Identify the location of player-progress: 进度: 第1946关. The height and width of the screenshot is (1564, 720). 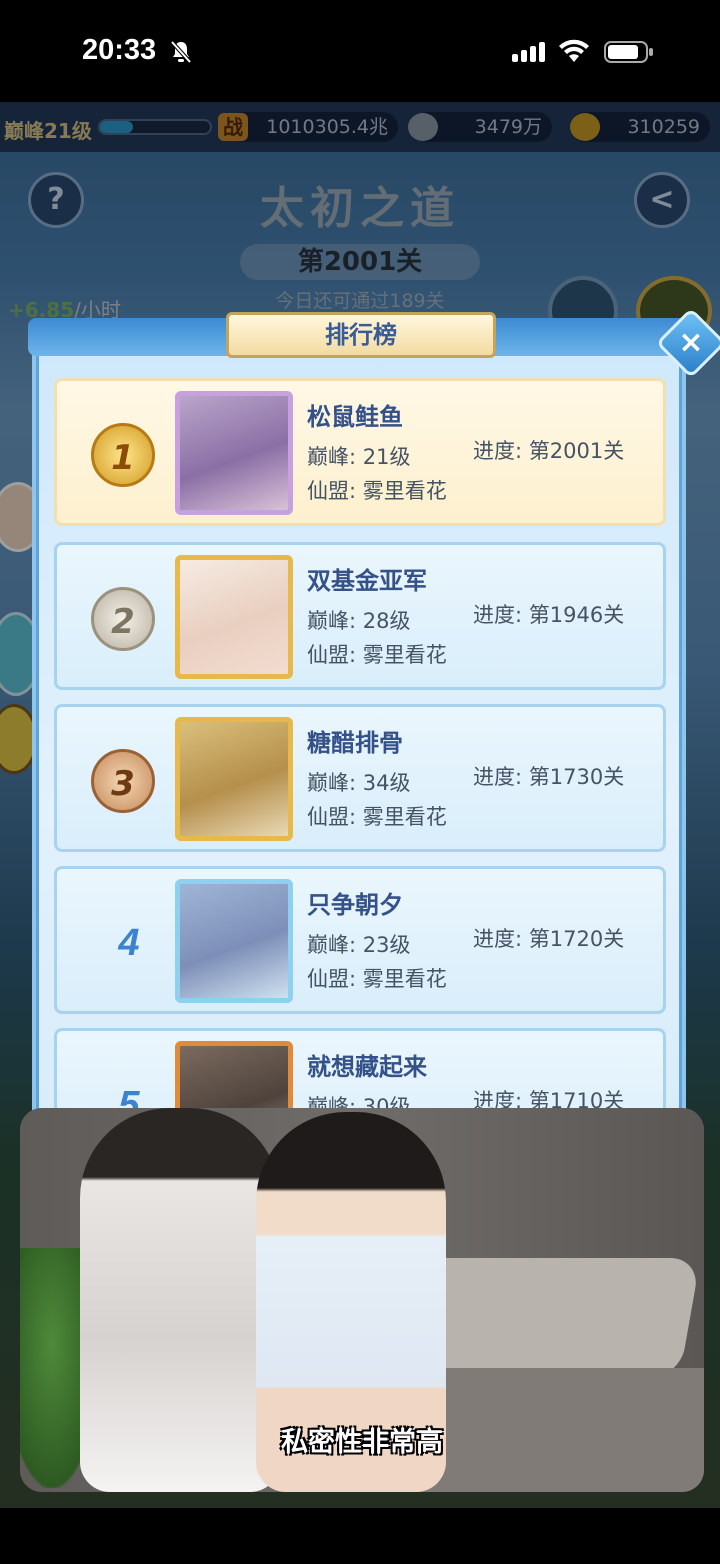
(549, 615).